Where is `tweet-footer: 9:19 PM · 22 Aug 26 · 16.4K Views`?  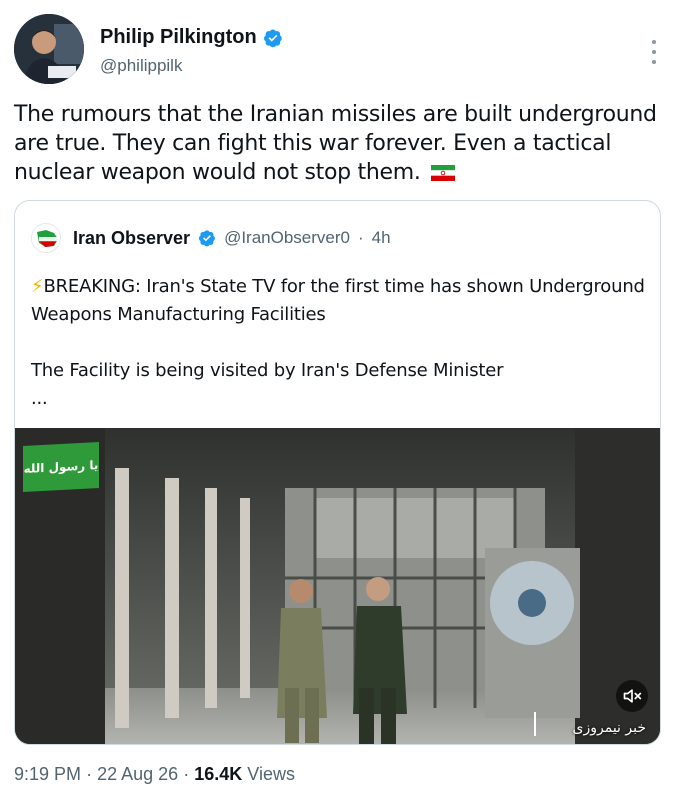
tweet-footer: 9:19 PM · 22 Aug 26 · 16.4K Views is located at coordinates (154, 774).